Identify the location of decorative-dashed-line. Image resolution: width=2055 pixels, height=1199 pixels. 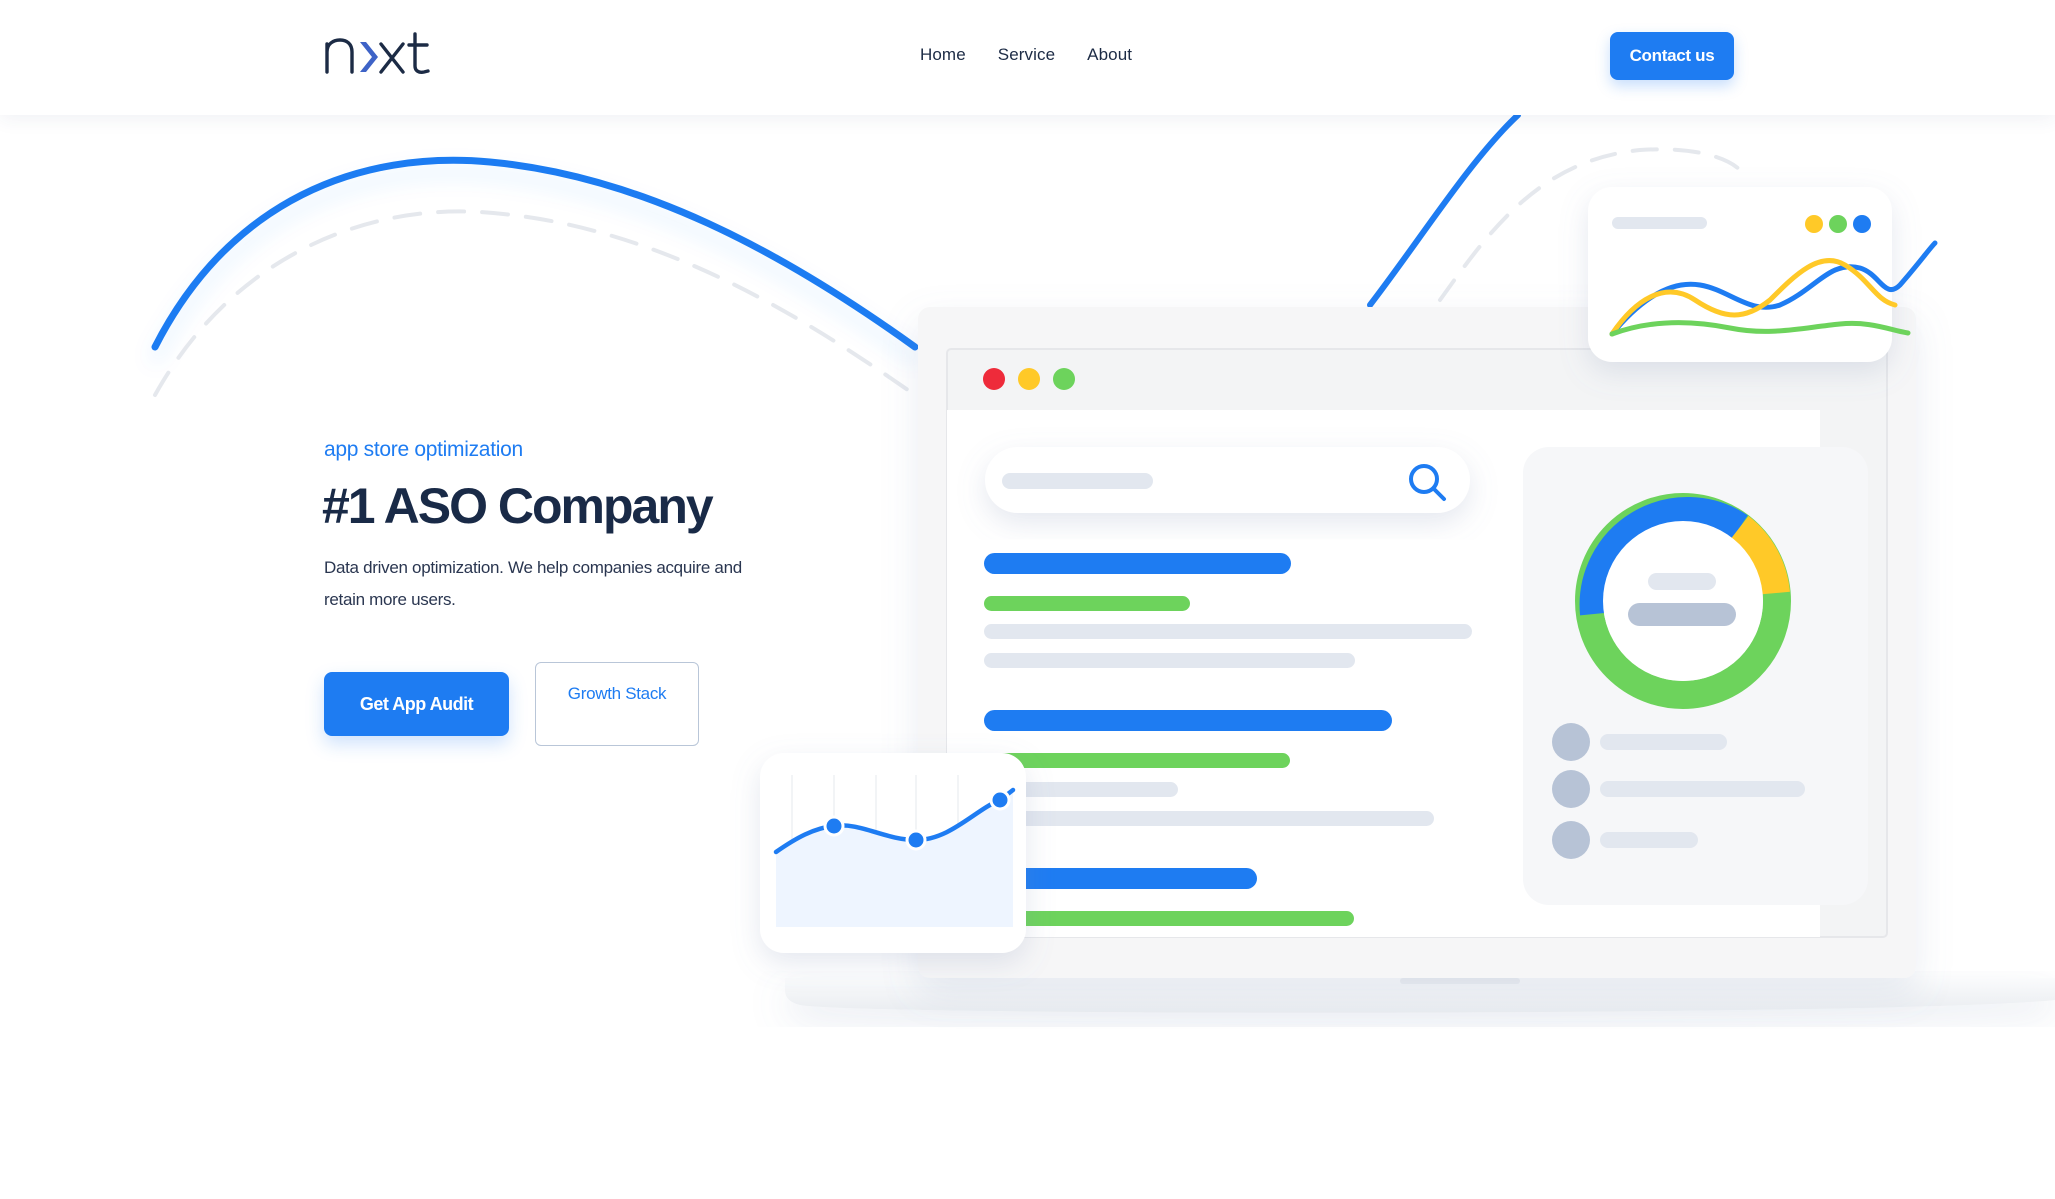
(535, 303).